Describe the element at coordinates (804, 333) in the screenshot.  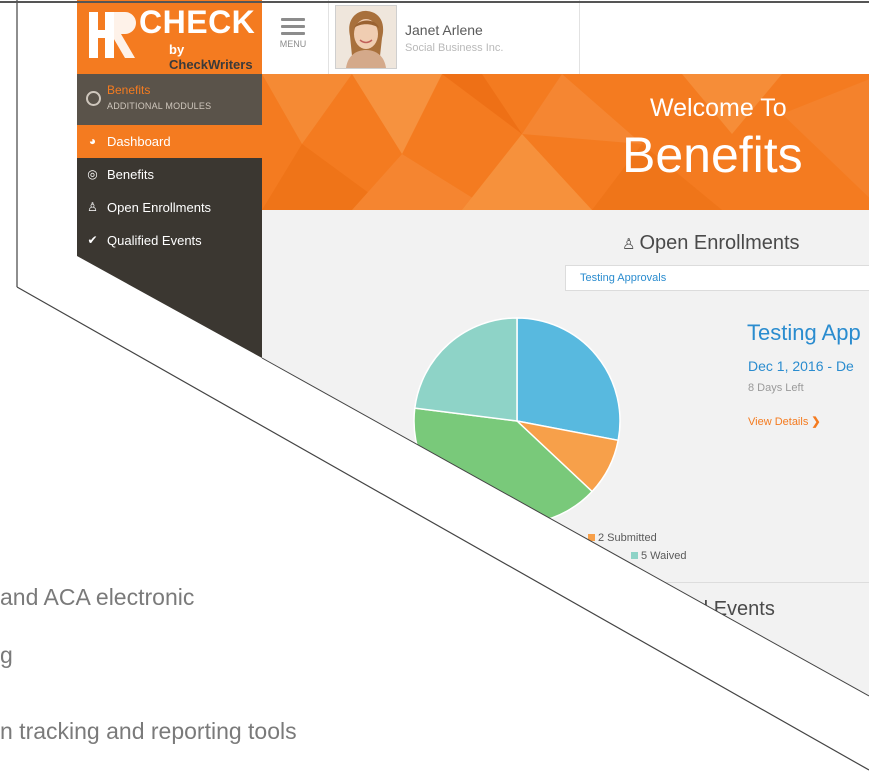
I see `enrollment-title: Testing App` at that location.